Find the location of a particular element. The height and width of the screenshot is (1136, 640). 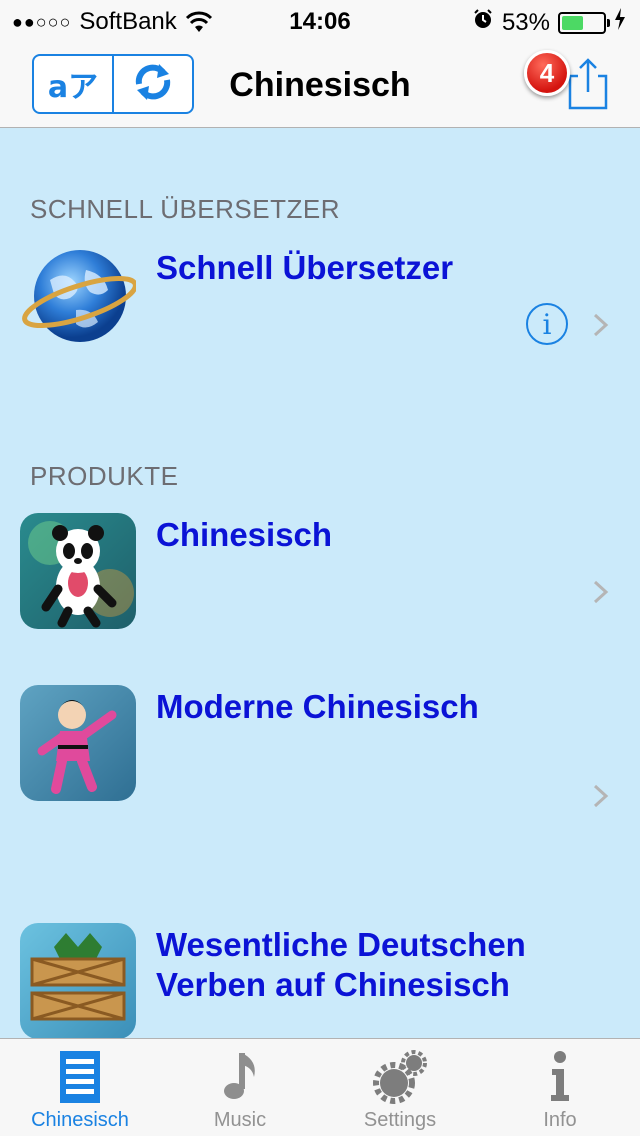

item-title-line: Wesentliche Deutschen is located at coordinates (341, 944).